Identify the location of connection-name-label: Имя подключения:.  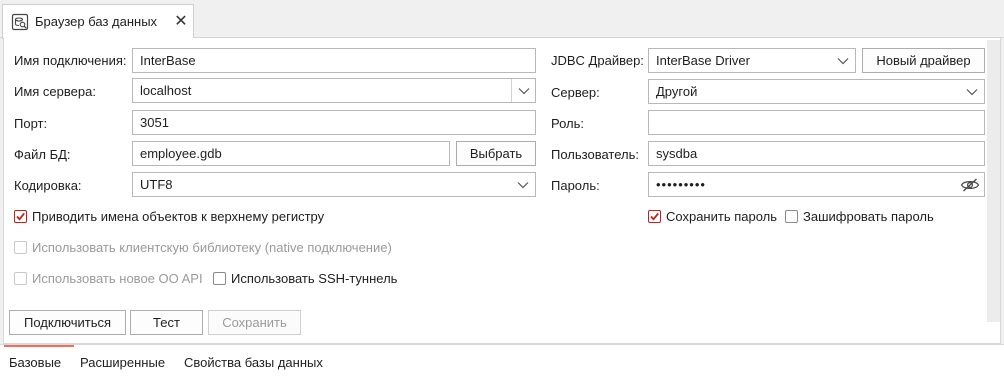
(70, 60).